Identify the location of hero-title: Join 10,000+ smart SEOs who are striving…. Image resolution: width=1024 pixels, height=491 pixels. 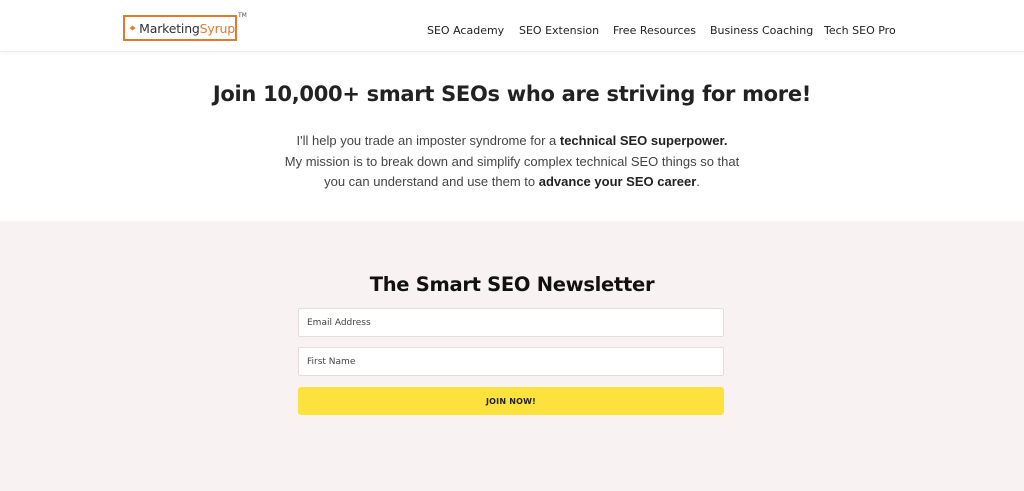
(512, 94).